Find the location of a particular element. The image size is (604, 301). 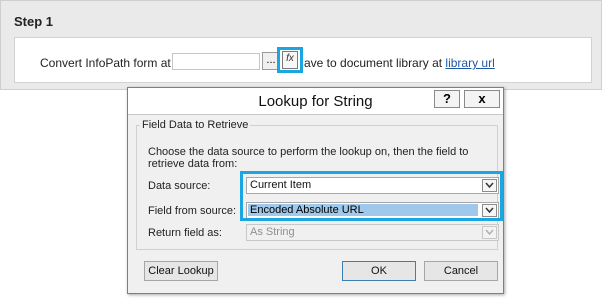

step-row: Convert InfoPath form at is located at coordinates (105, 63).